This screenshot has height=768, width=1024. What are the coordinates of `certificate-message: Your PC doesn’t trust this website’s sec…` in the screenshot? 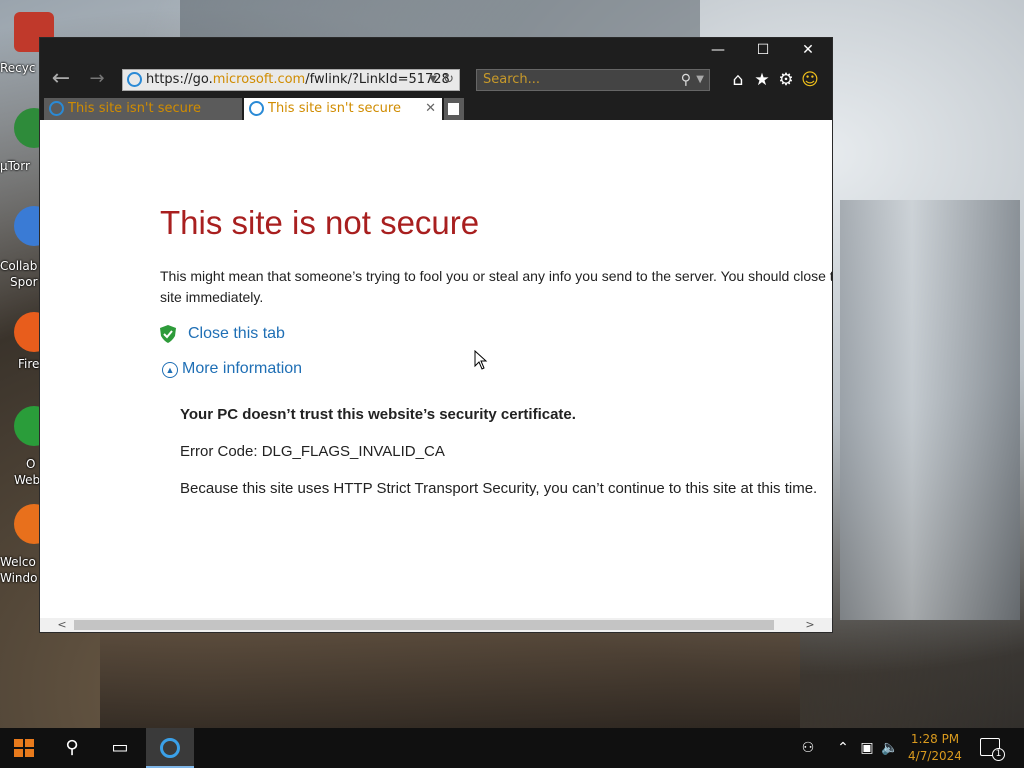 It's located at (378, 414).